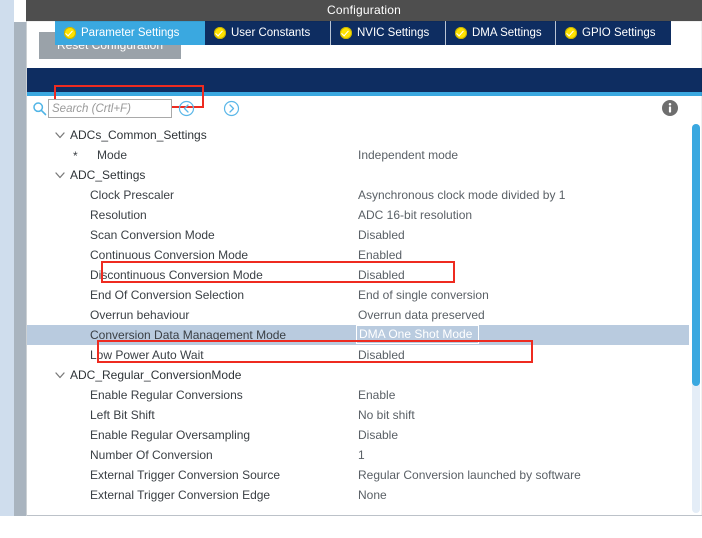 The image size is (702, 538). What do you see at coordinates (166, 395) in the screenshot?
I see `parameter-name: Enable Regular Conversions` at bounding box center [166, 395].